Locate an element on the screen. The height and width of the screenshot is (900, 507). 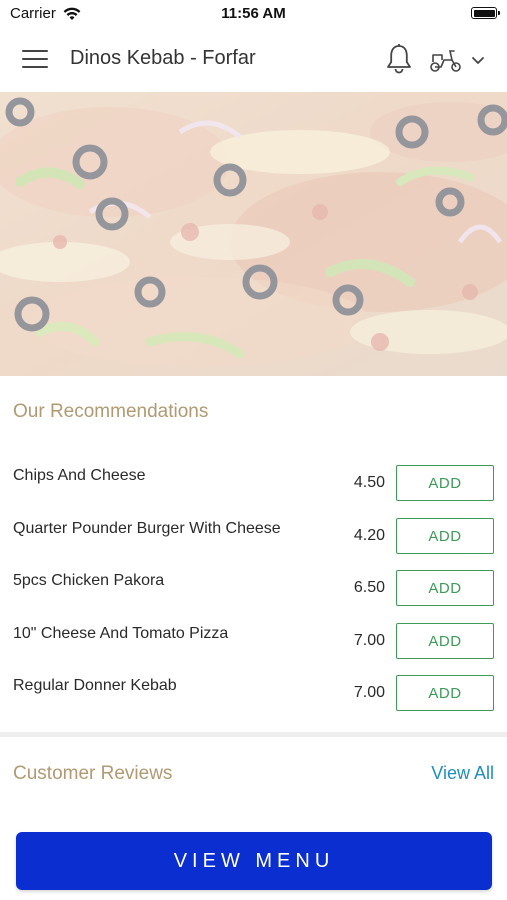
status-time: 11:56 AM is located at coordinates (253, 13).